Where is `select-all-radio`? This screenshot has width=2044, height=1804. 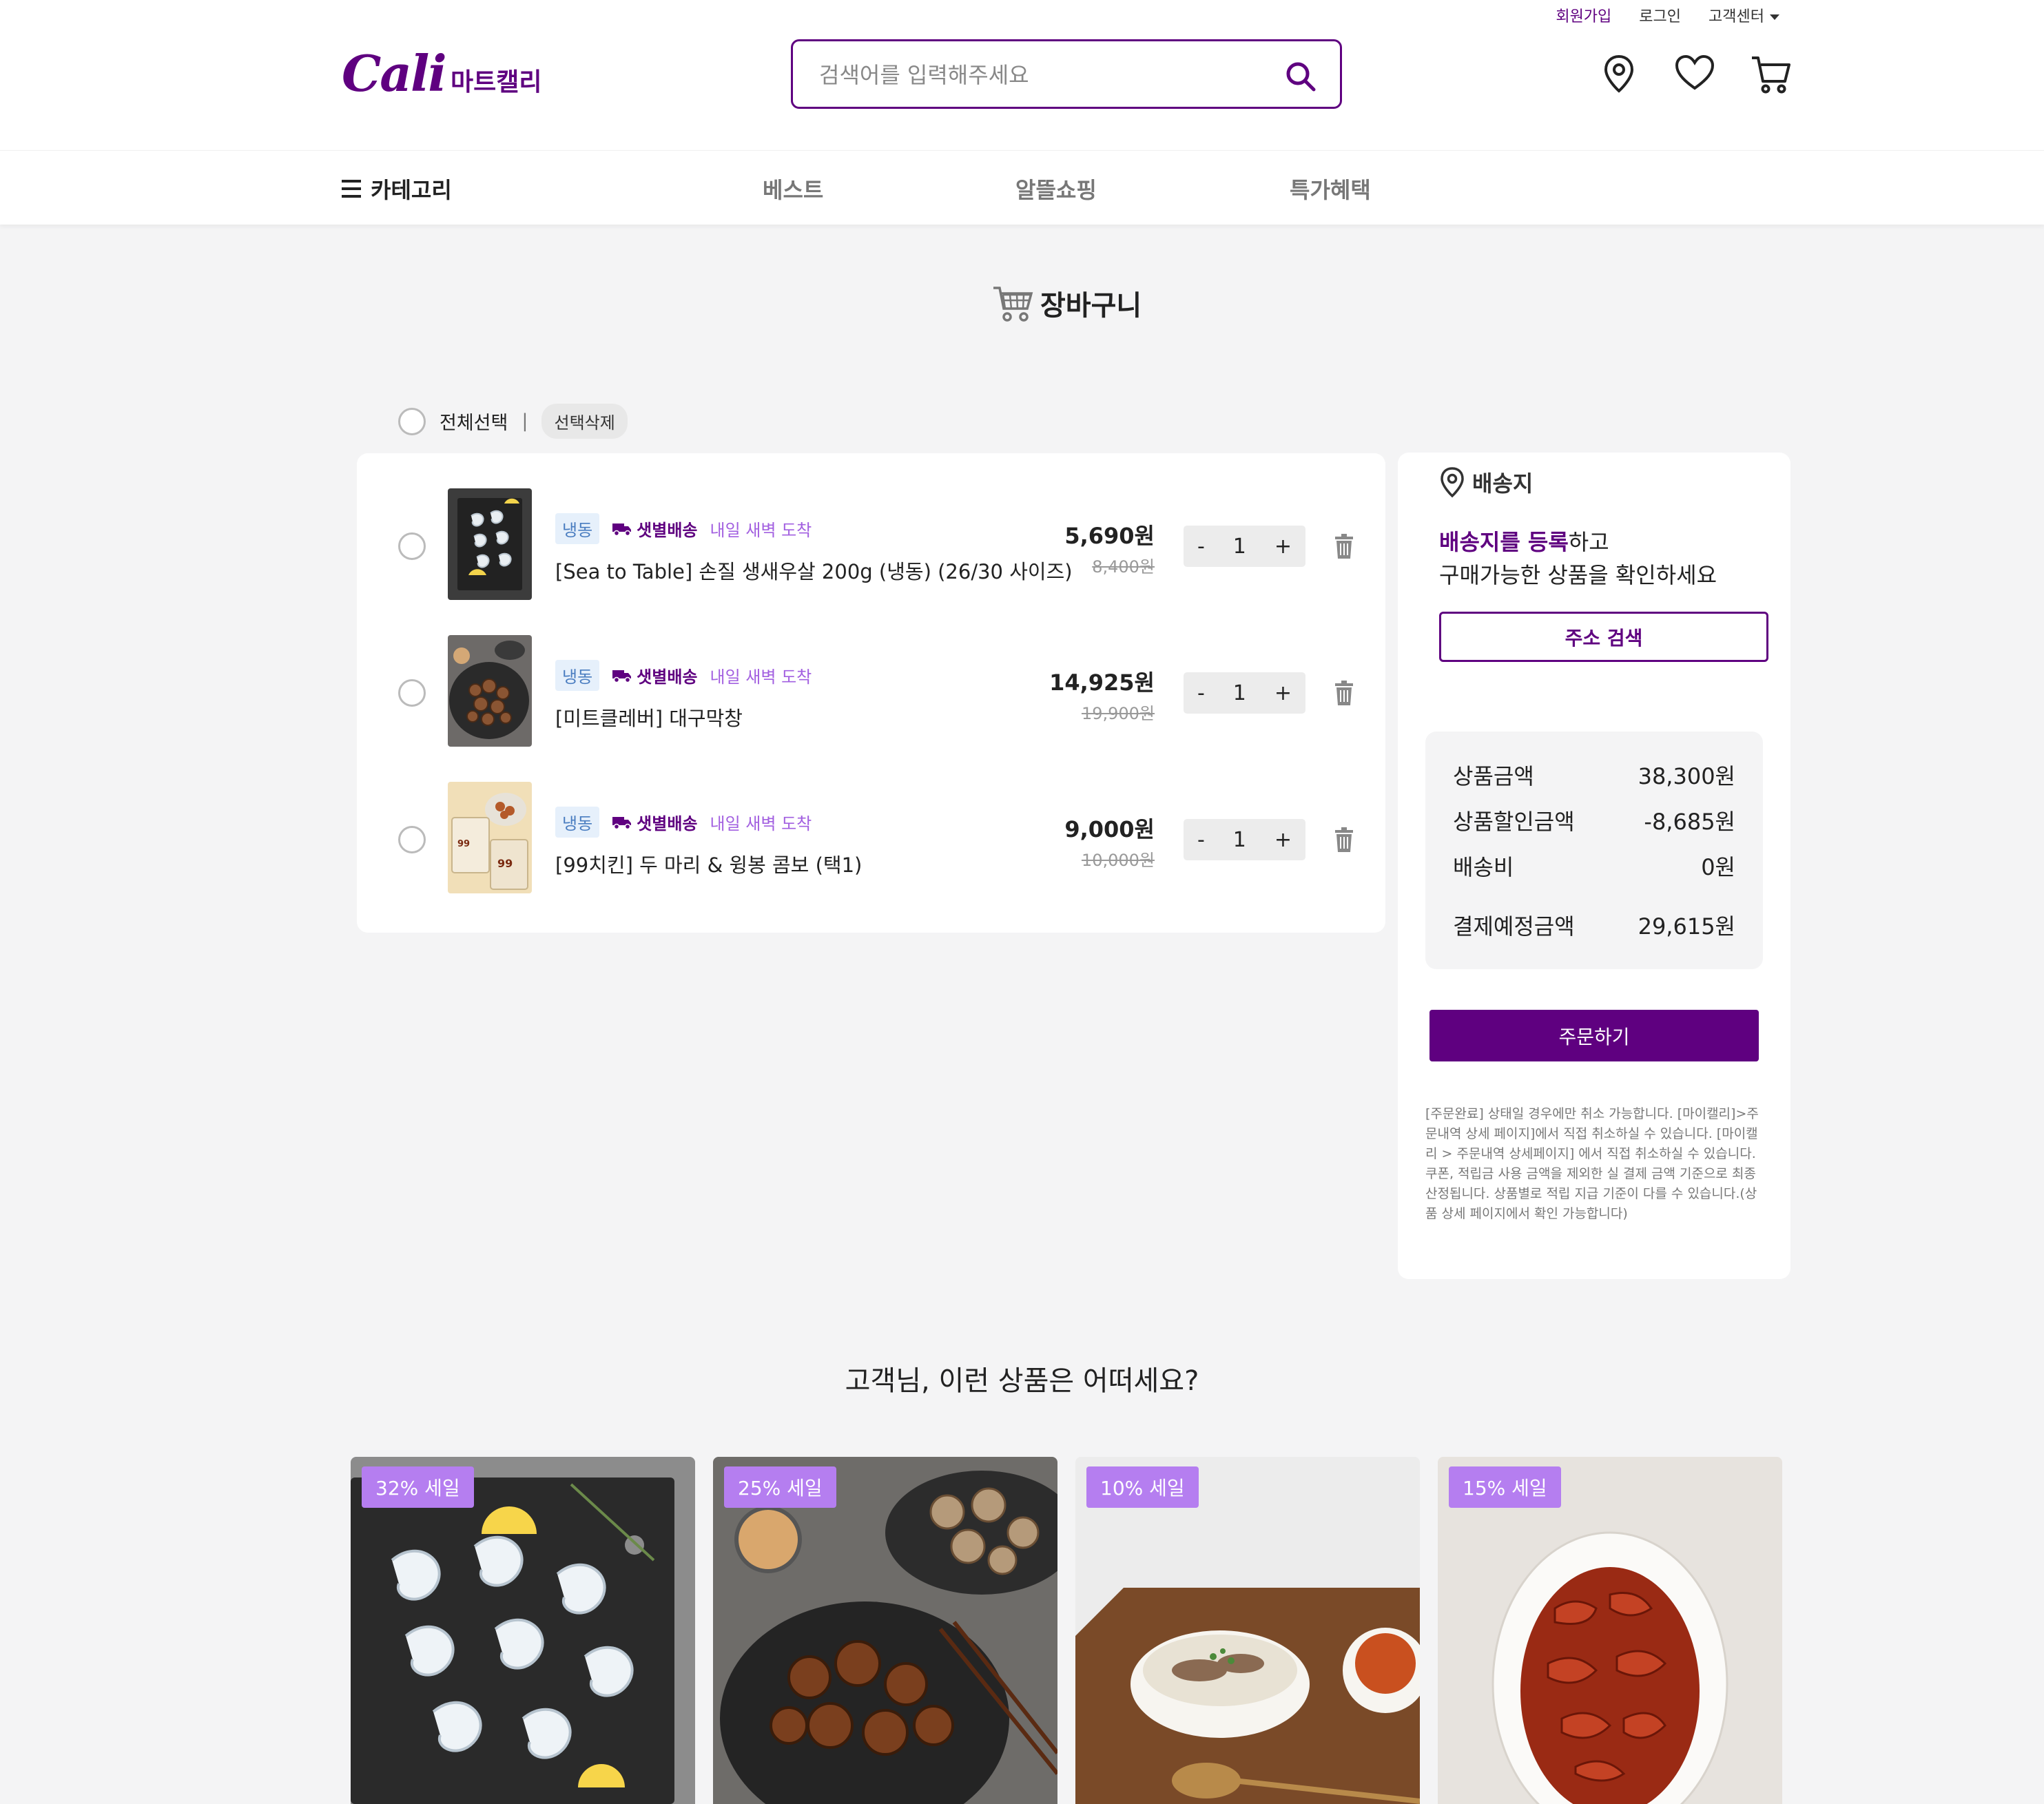 select-all-radio is located at coordinates (412, 421).